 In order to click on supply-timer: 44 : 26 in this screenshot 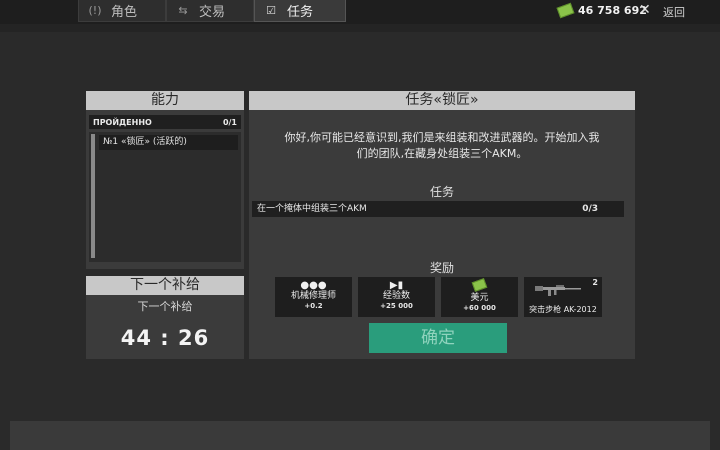, I will do `click(165, 338)`.